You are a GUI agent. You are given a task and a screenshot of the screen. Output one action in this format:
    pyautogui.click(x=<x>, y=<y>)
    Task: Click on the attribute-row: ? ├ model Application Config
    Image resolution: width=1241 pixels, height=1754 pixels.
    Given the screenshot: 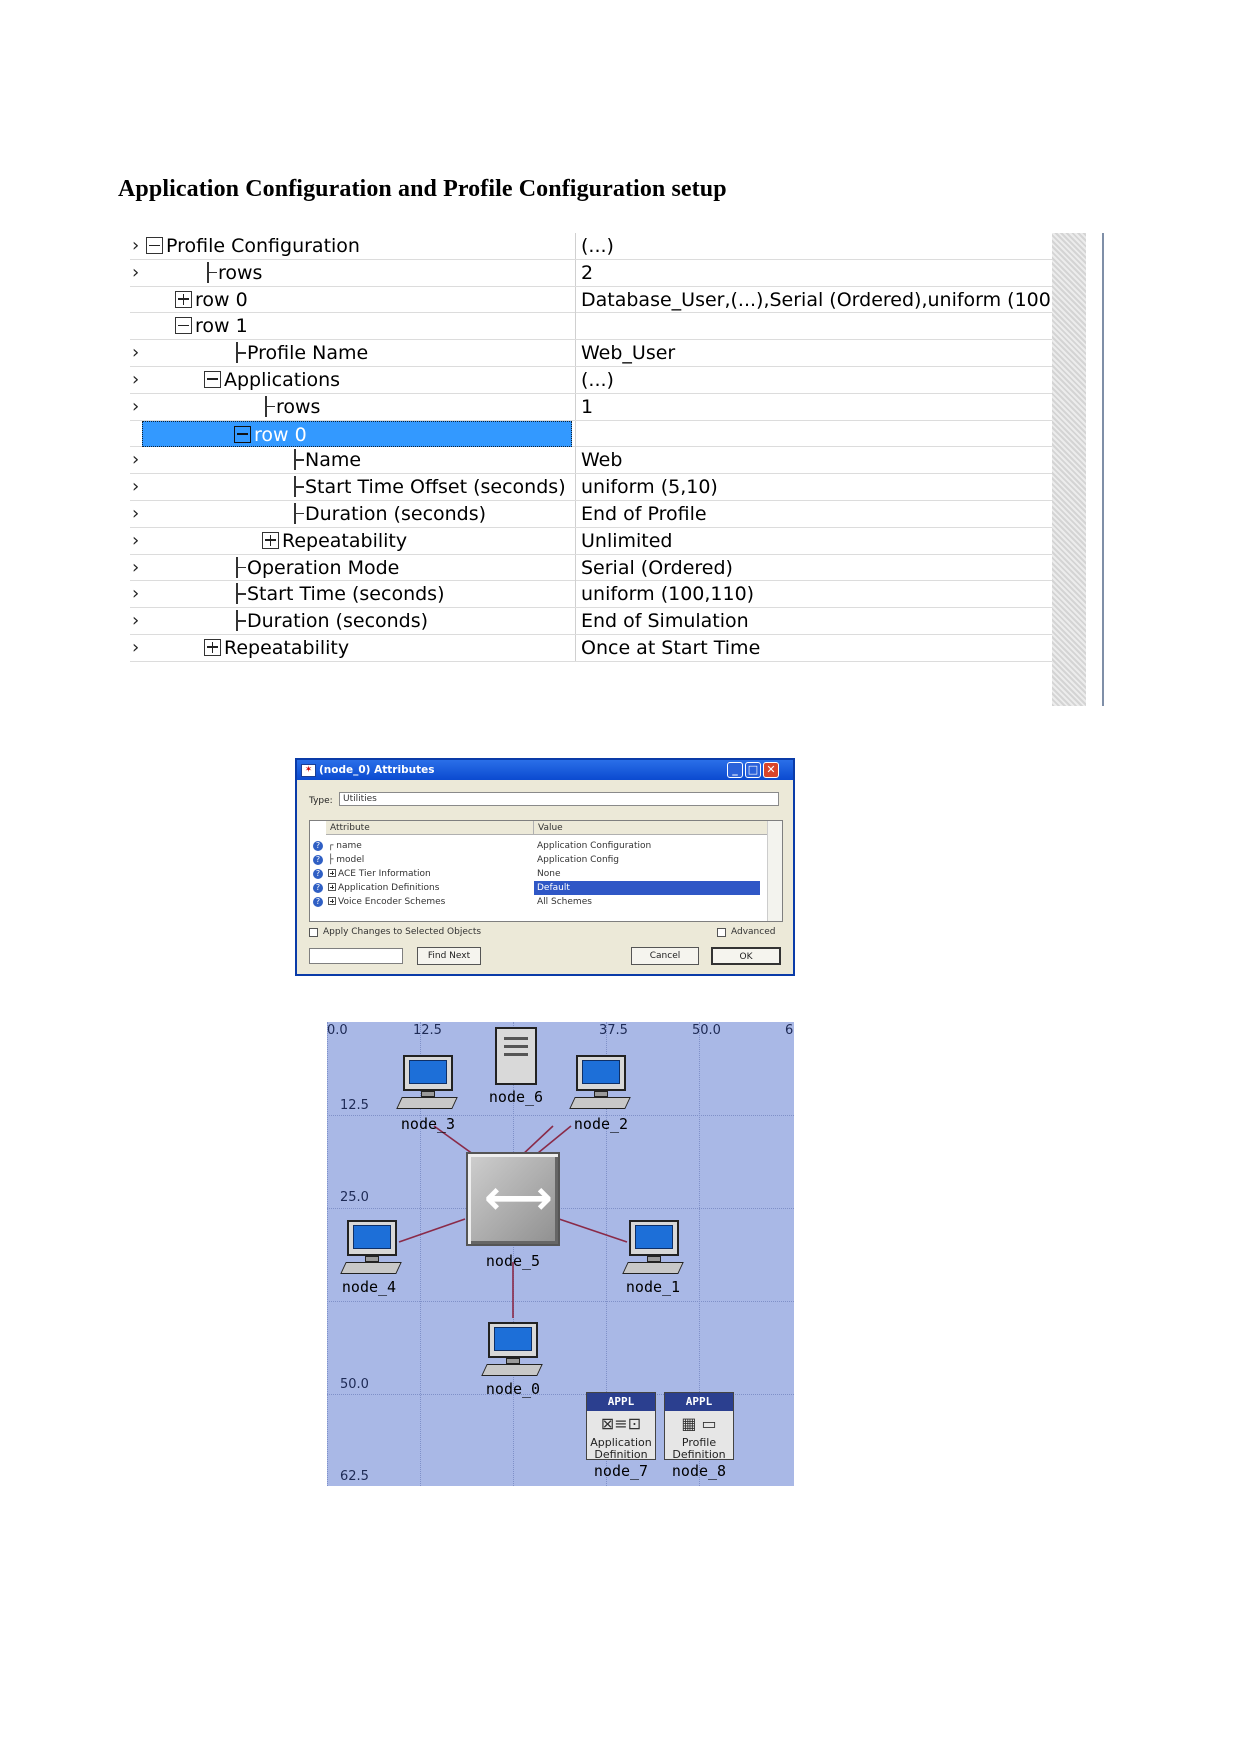 What is the action you would take?
    pyautogui.click(x=539, y=860)
    